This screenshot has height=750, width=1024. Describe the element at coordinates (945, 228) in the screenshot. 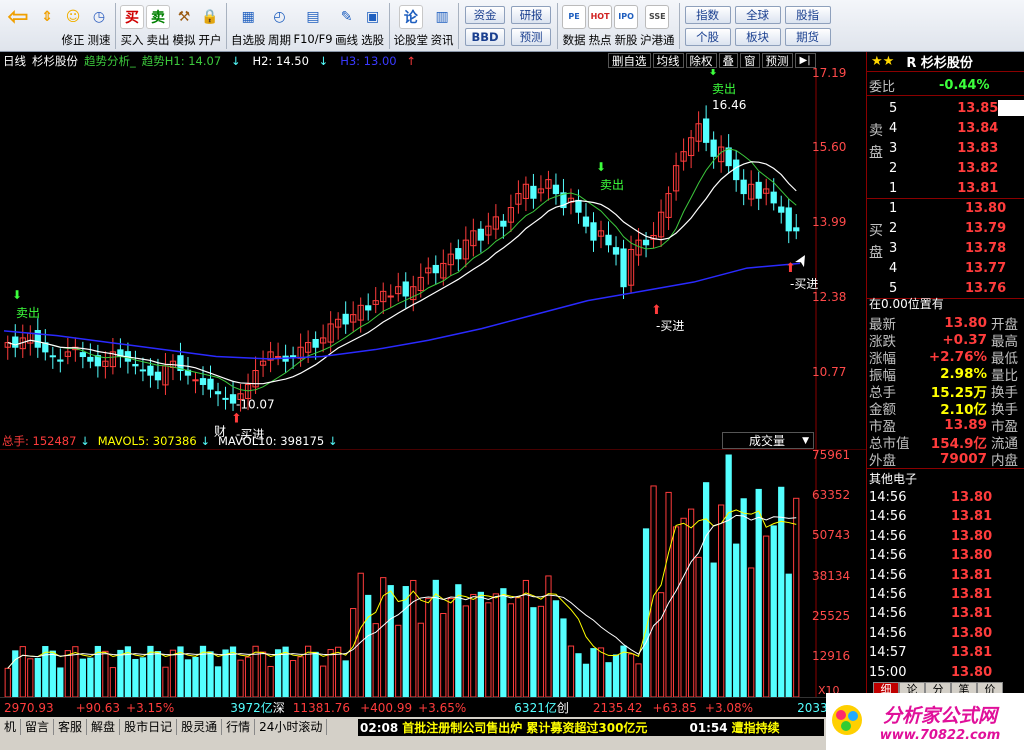

I see `bid-level: 2 13.79` at that location.